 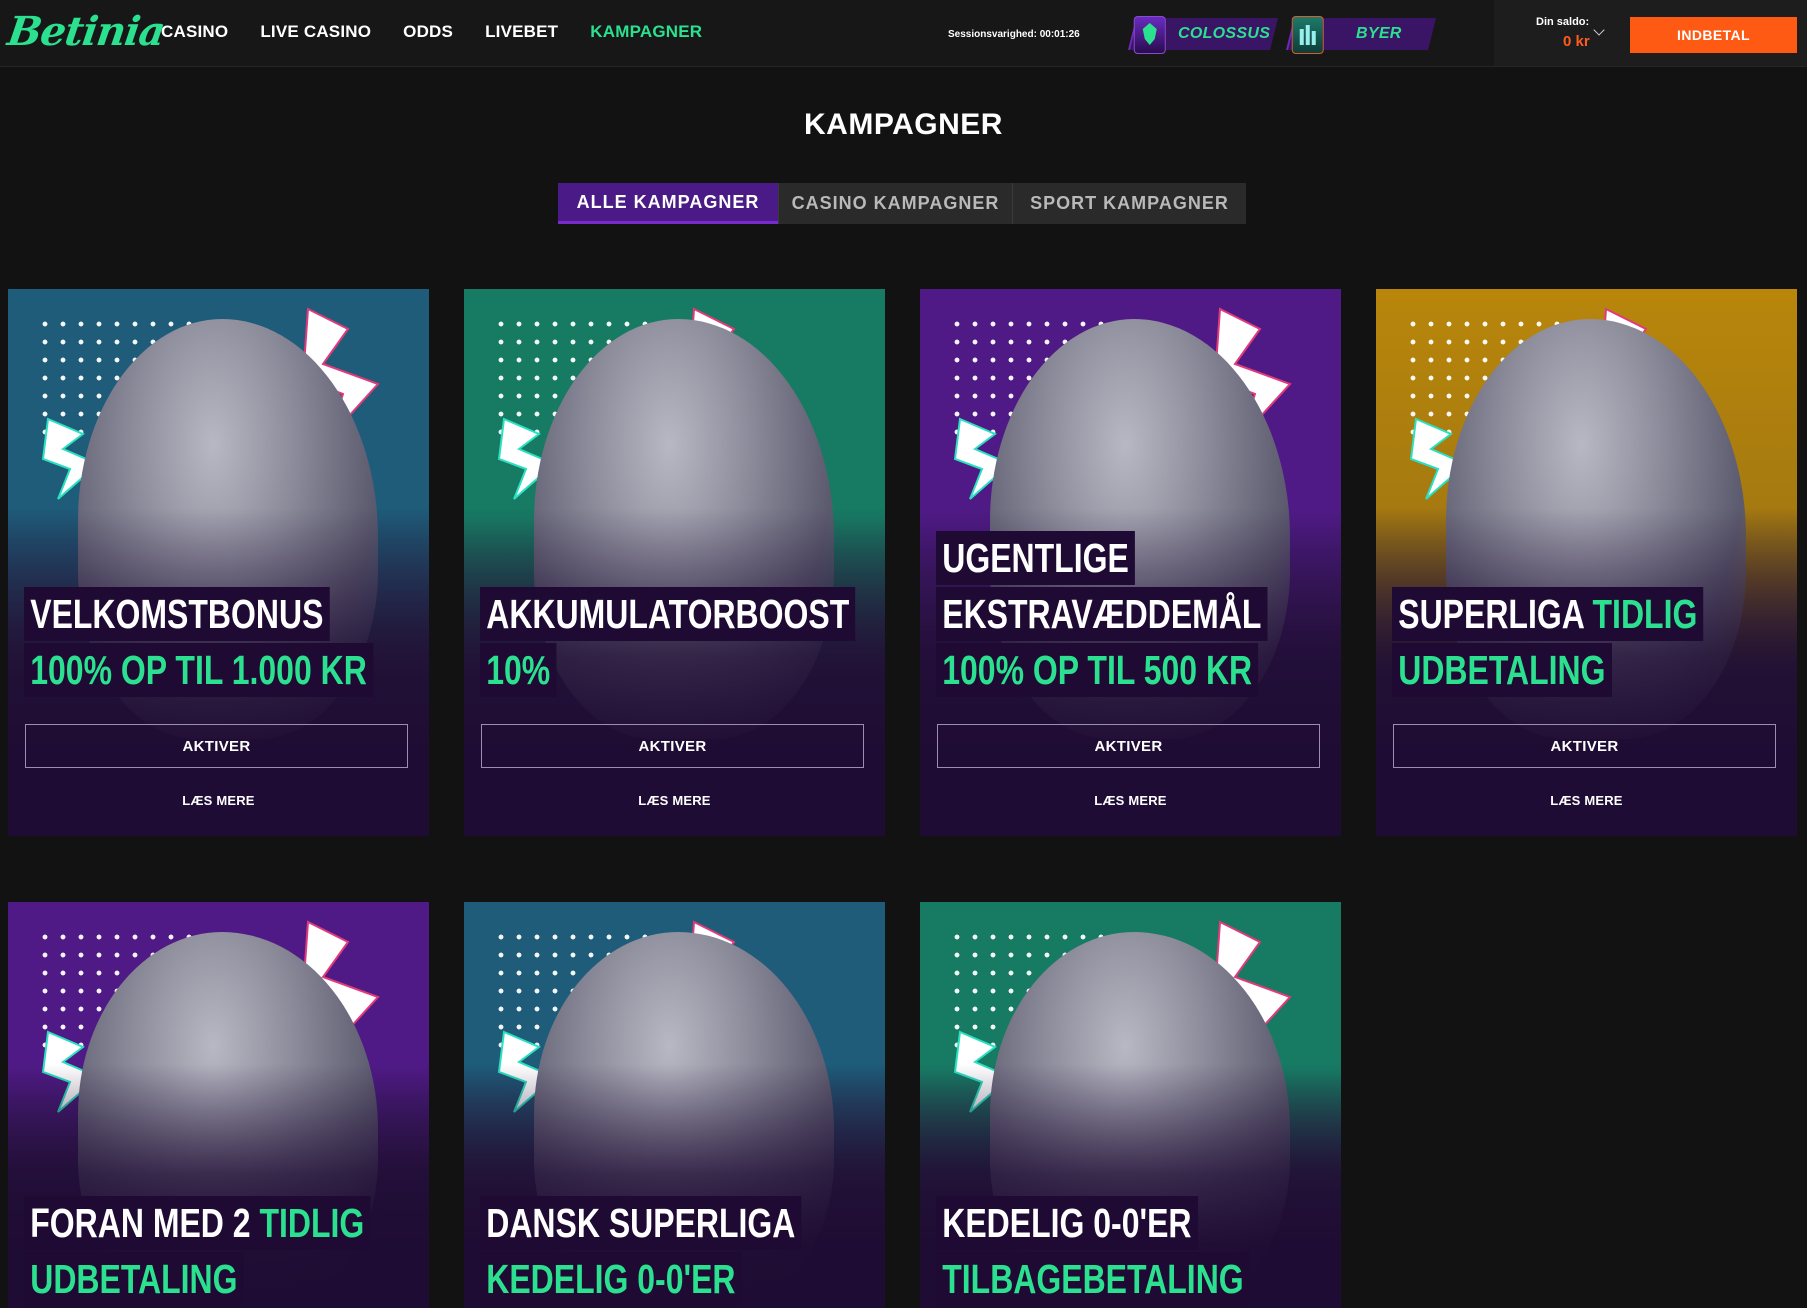 I want to click on headline-line: SUPERLIGA TIDLIG, so click(x=1548, y=614).